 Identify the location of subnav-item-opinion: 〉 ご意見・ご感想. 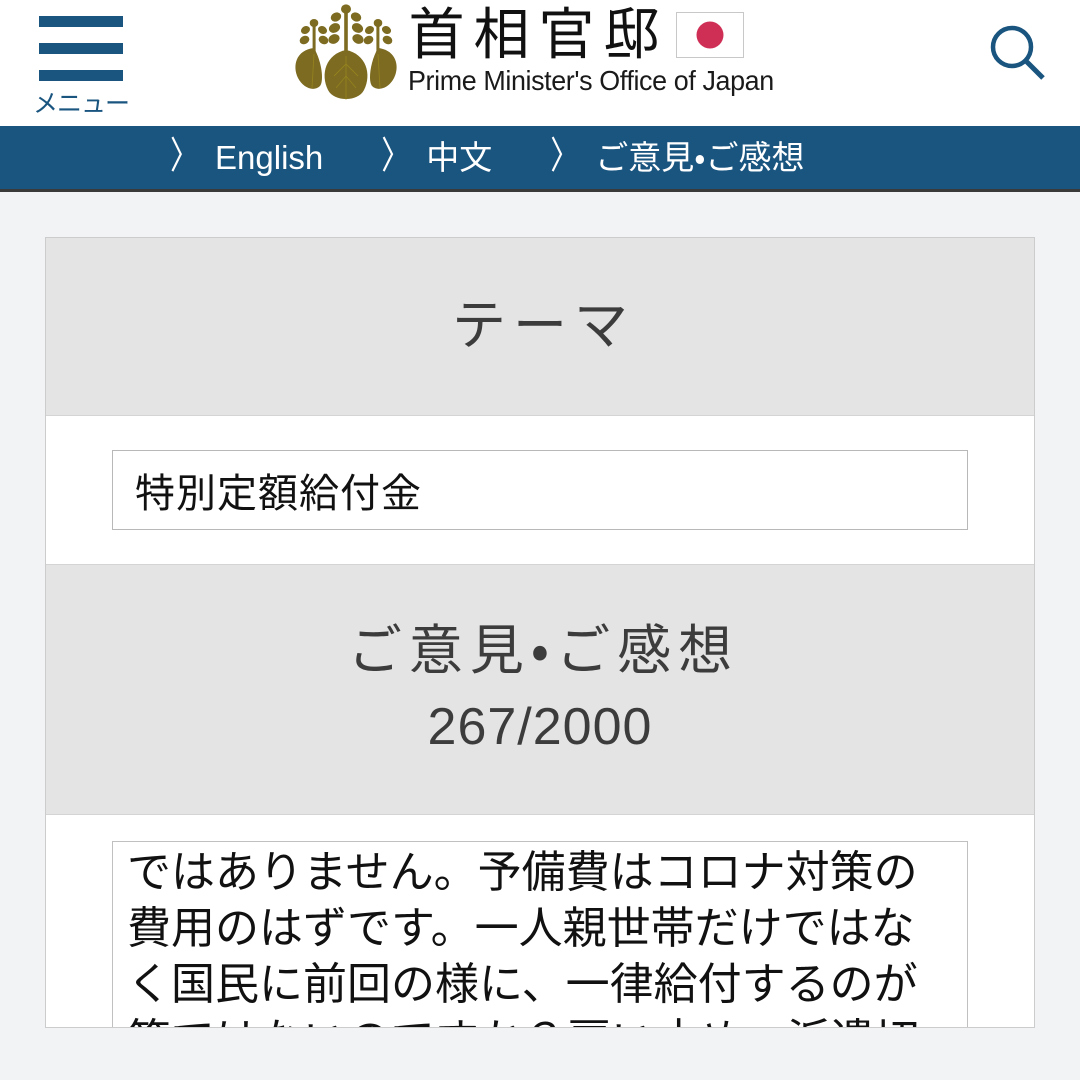
(677, 157).